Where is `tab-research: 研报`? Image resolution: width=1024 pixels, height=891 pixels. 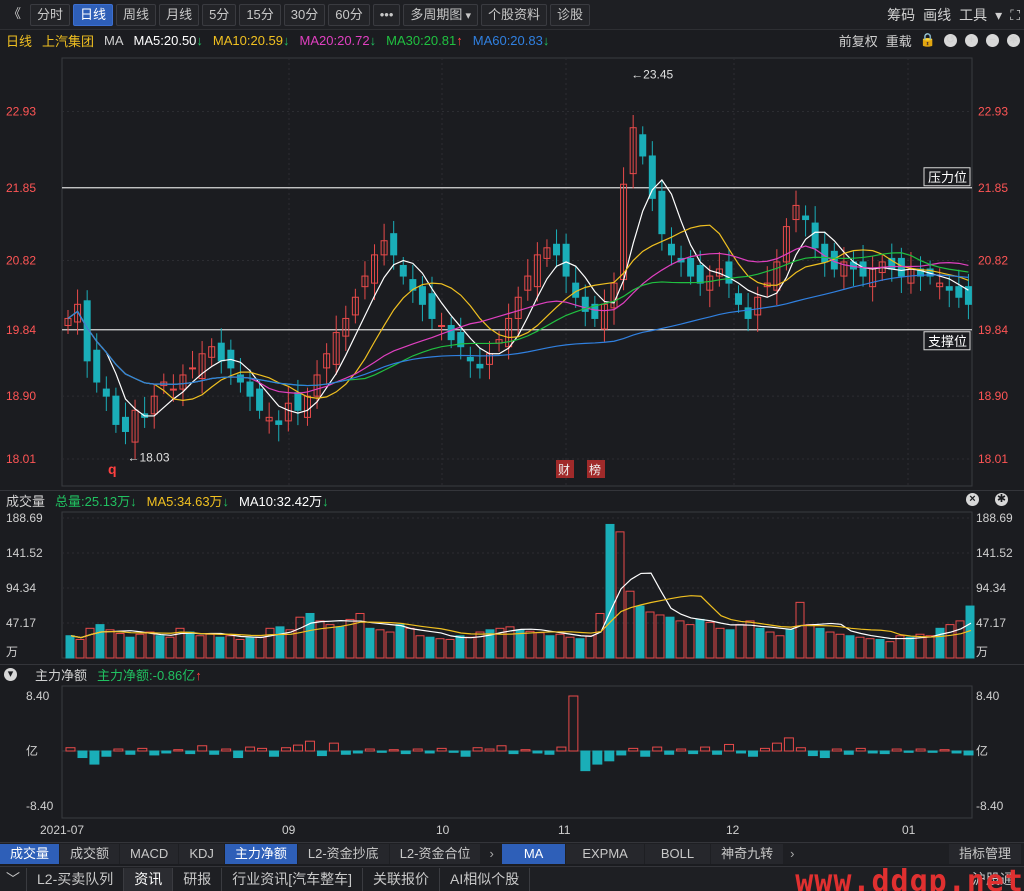
tab-research: 研报 is located at coordinates (198, 879).